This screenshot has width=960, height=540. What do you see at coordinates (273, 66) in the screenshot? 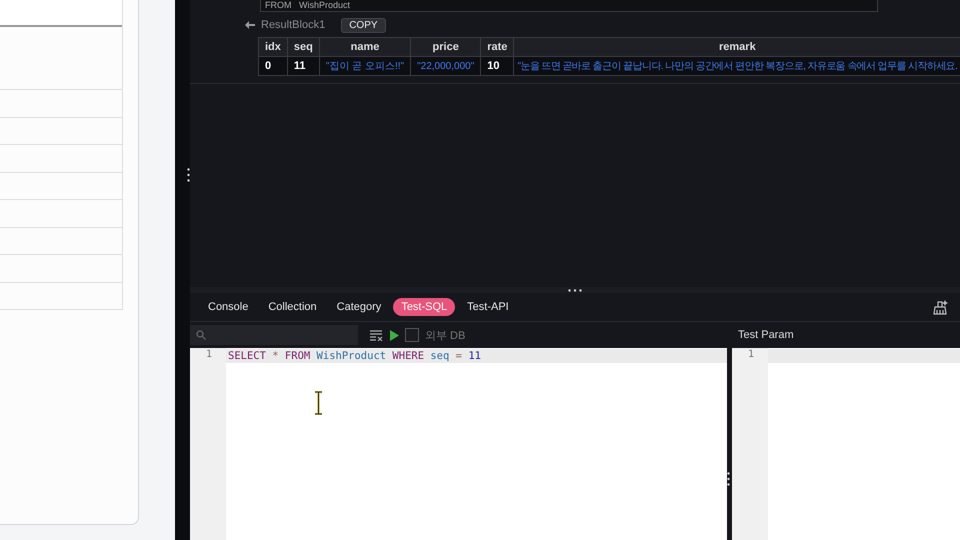
I see `table-cell: 0` at bounding box center [273, 66].